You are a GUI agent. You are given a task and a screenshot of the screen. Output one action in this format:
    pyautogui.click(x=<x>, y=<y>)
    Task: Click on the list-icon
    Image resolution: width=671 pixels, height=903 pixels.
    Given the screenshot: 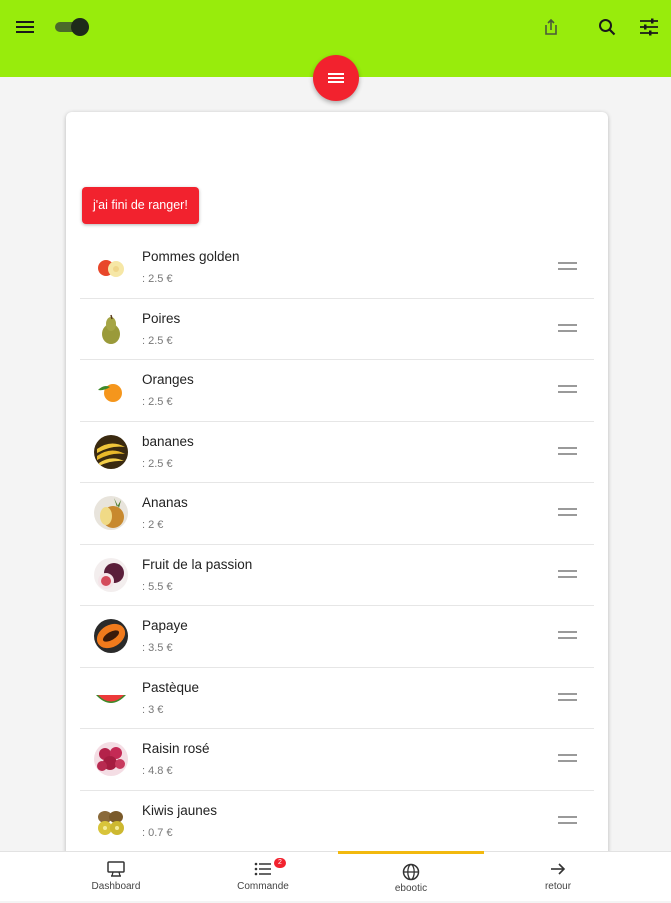 What is the action you would take?
    pyautogui.click(x=336, y=78)
    